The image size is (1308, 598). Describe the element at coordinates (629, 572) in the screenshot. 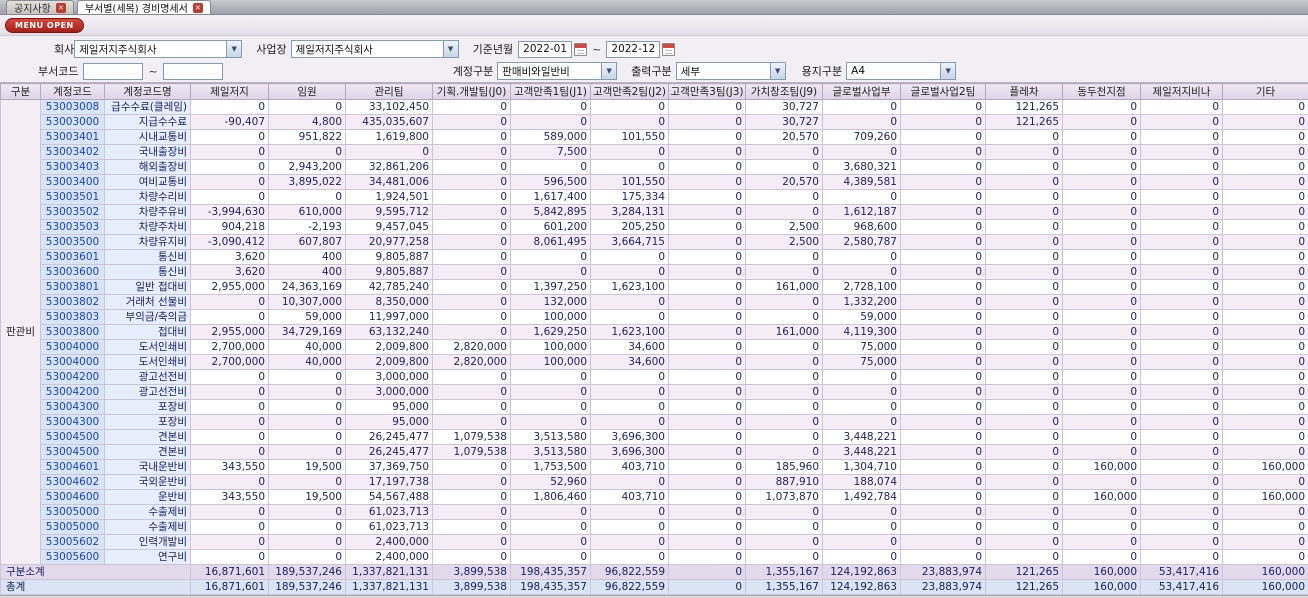

I see `amount-cell: 96,822,559` at that location.